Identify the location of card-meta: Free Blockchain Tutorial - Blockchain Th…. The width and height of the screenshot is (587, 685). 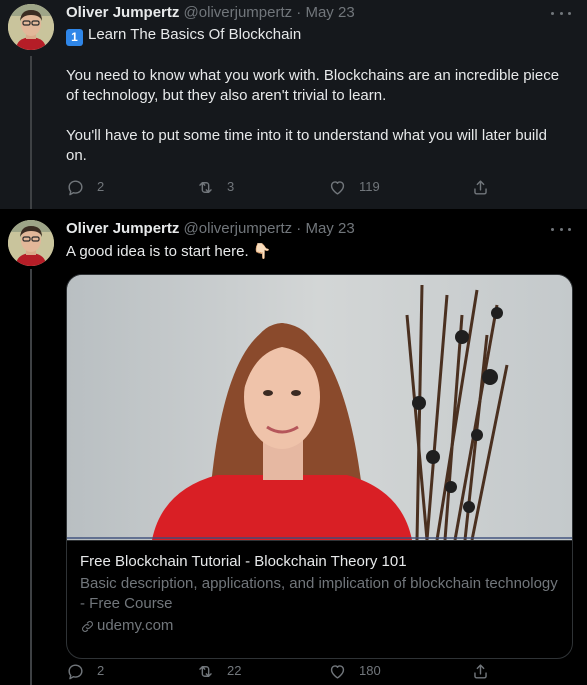
(319, 599).